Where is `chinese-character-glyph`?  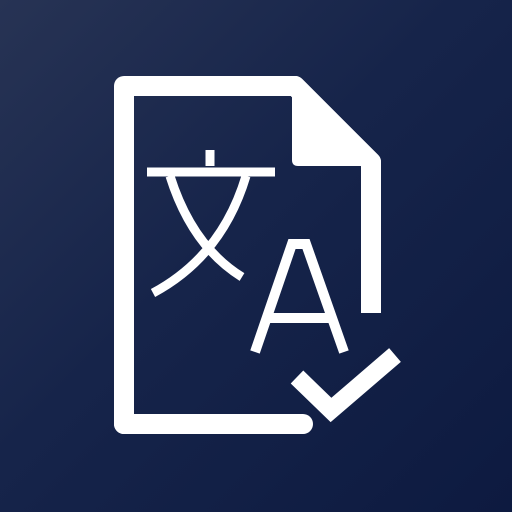 chinese-character-glyph is located at coordinates (211, 223).